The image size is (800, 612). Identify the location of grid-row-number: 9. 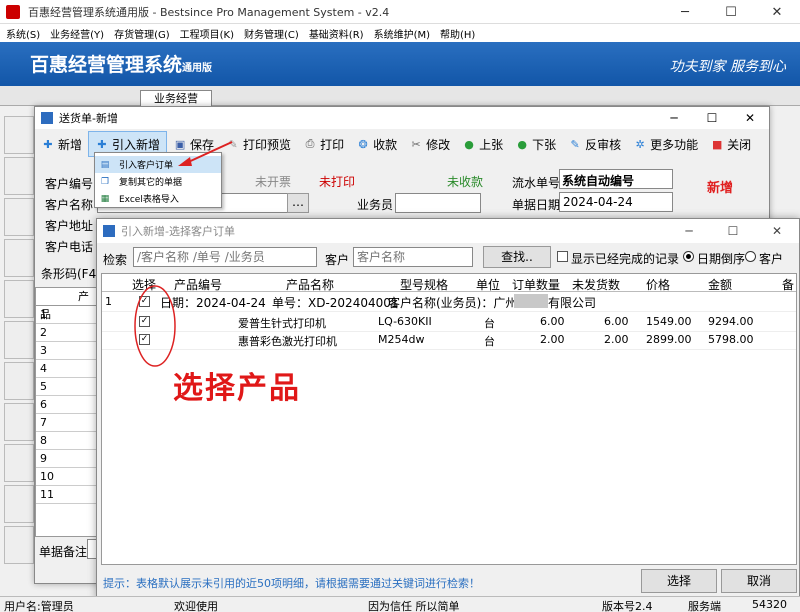
(67, 459).